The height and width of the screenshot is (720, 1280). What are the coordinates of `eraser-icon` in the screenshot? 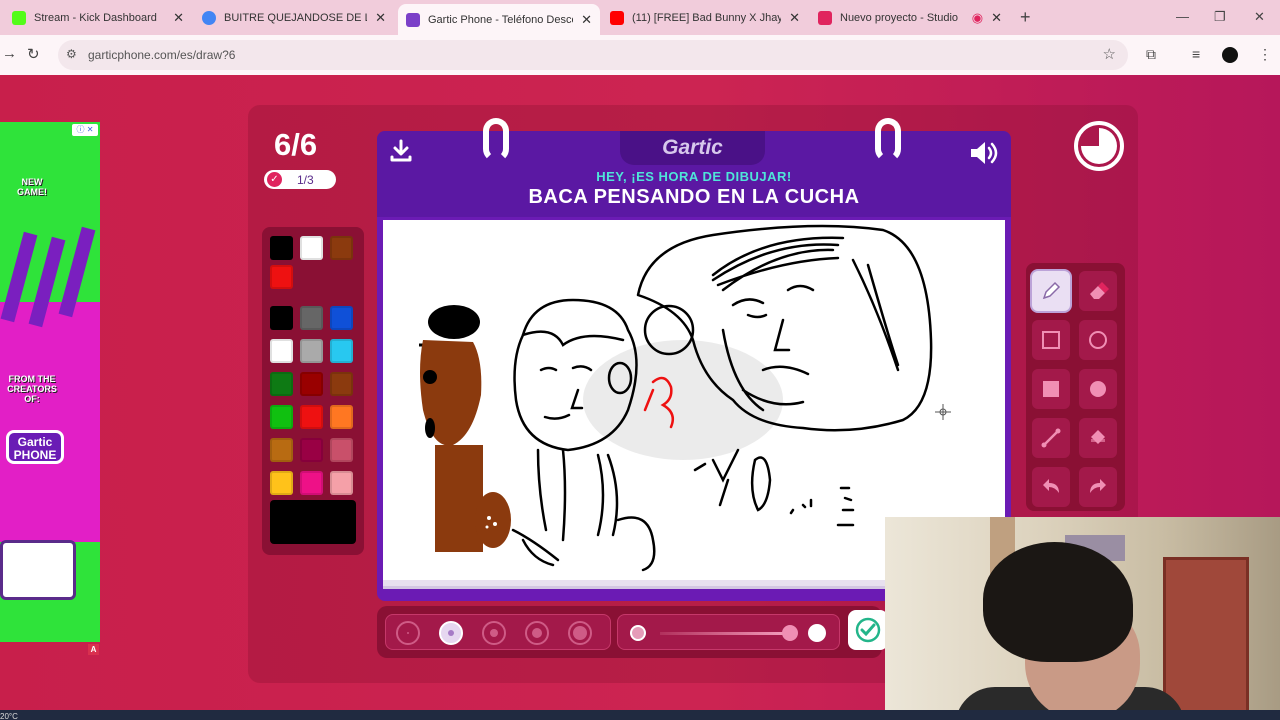 It's located at (1099, 290).